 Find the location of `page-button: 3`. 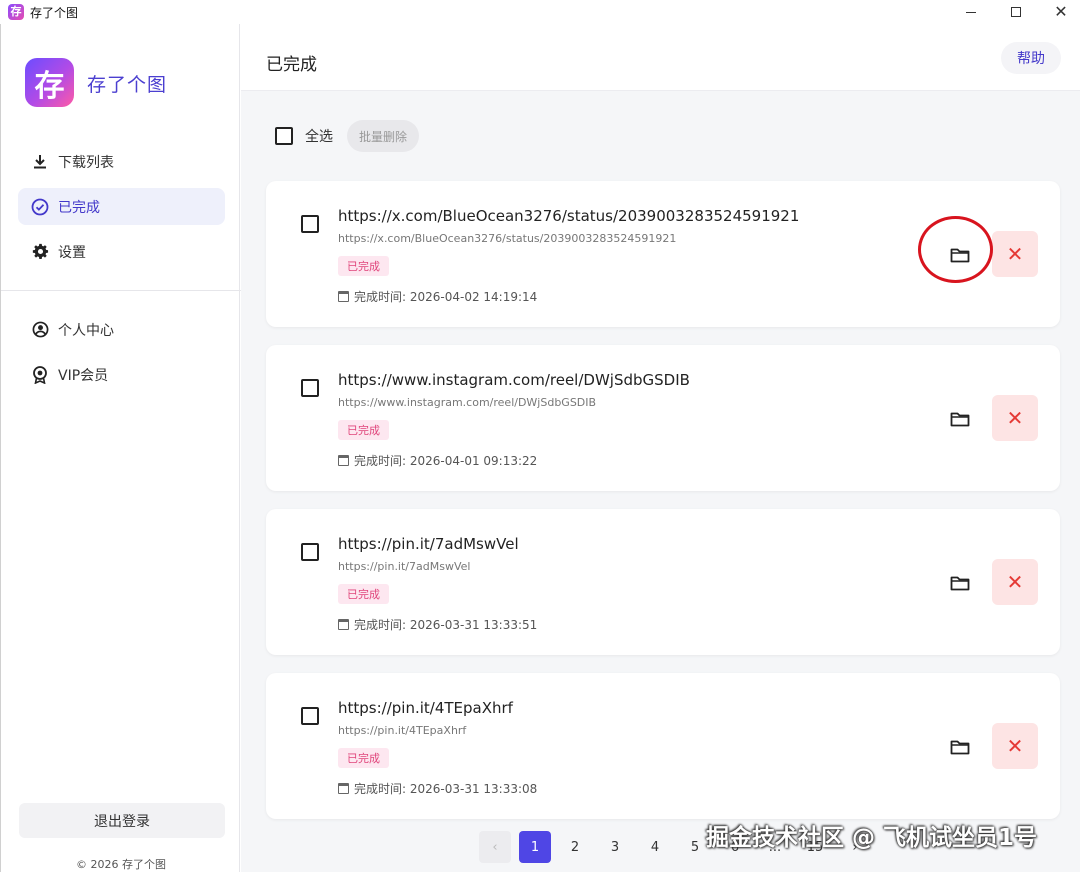

page-button: 3 is located at coordinates (615, 847).